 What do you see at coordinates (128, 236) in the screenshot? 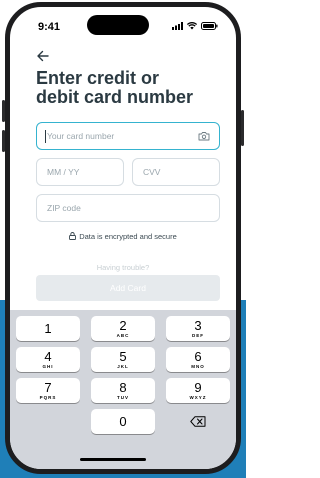
I see `secure-note-text: Data is encrypted and secure` at bounding box center [128, 236].